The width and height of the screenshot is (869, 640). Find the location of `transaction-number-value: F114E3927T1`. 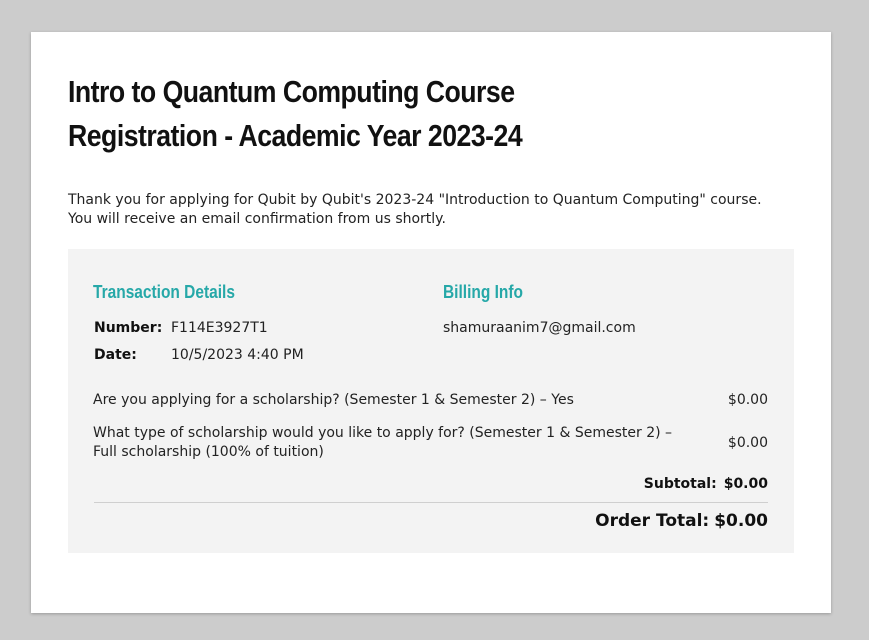

transaction-number-value: F114E3927T1 is located at coordinates (219, 328).